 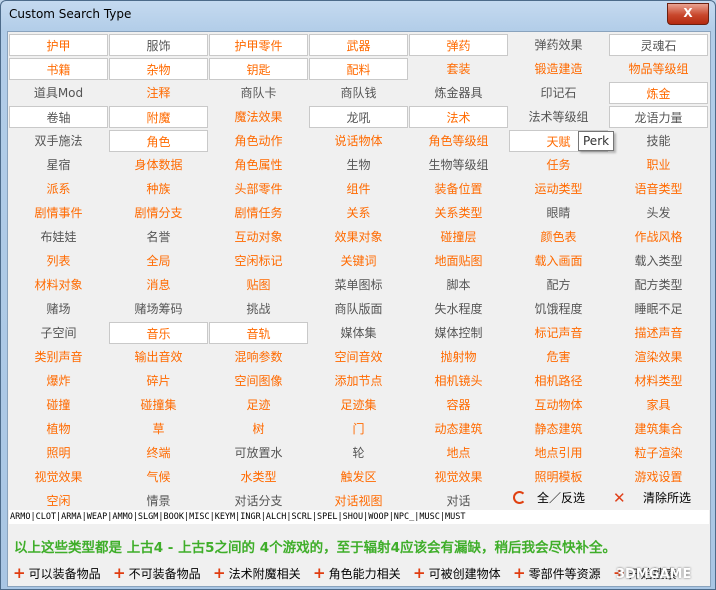 I want to click on type-checkbox-item: 互动物体, so click(x=558, y=405).